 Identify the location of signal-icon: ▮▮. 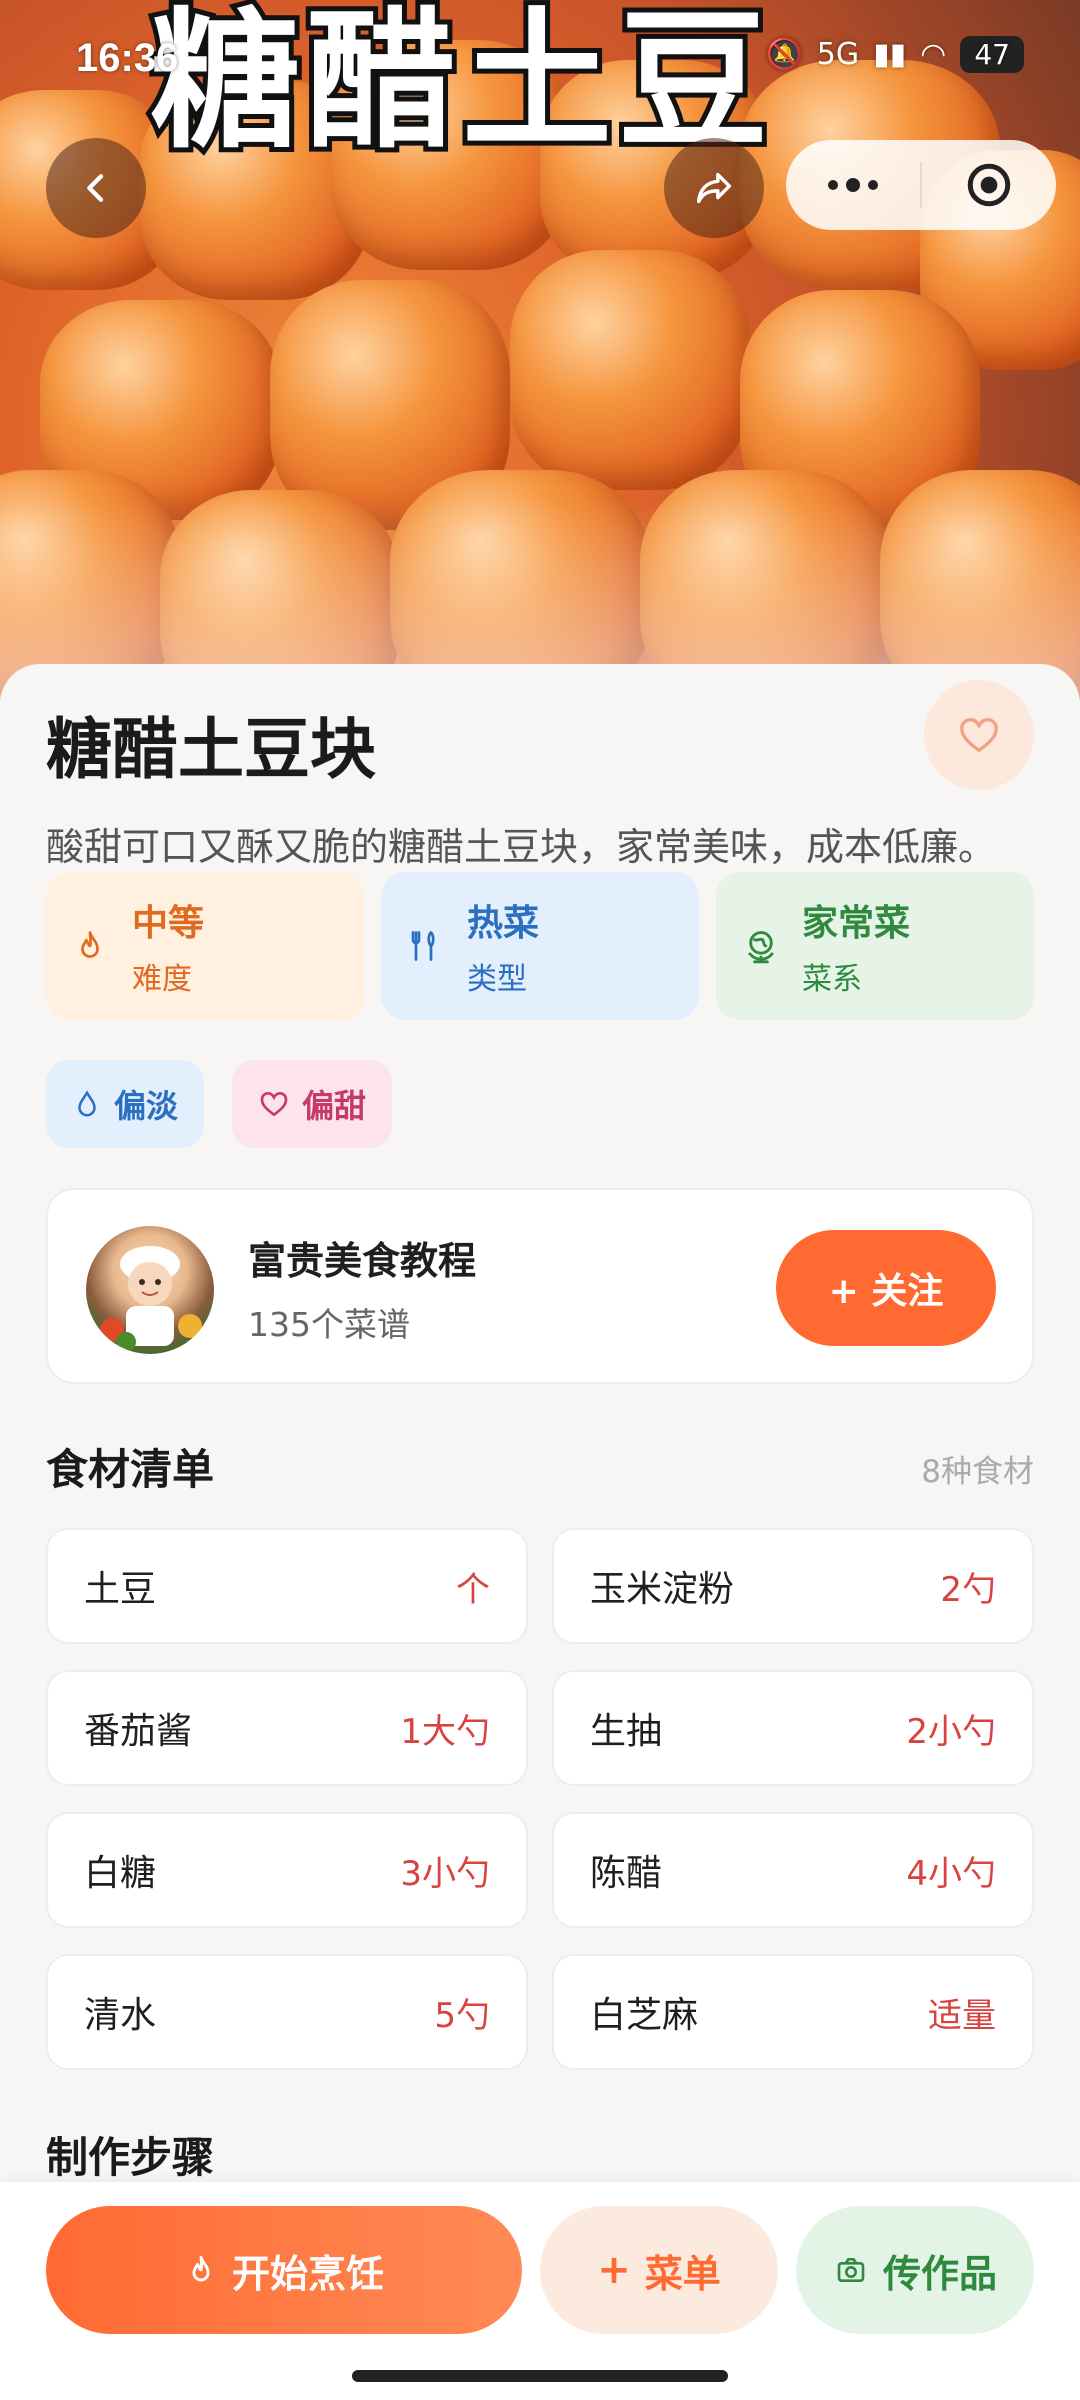
(890, 54).